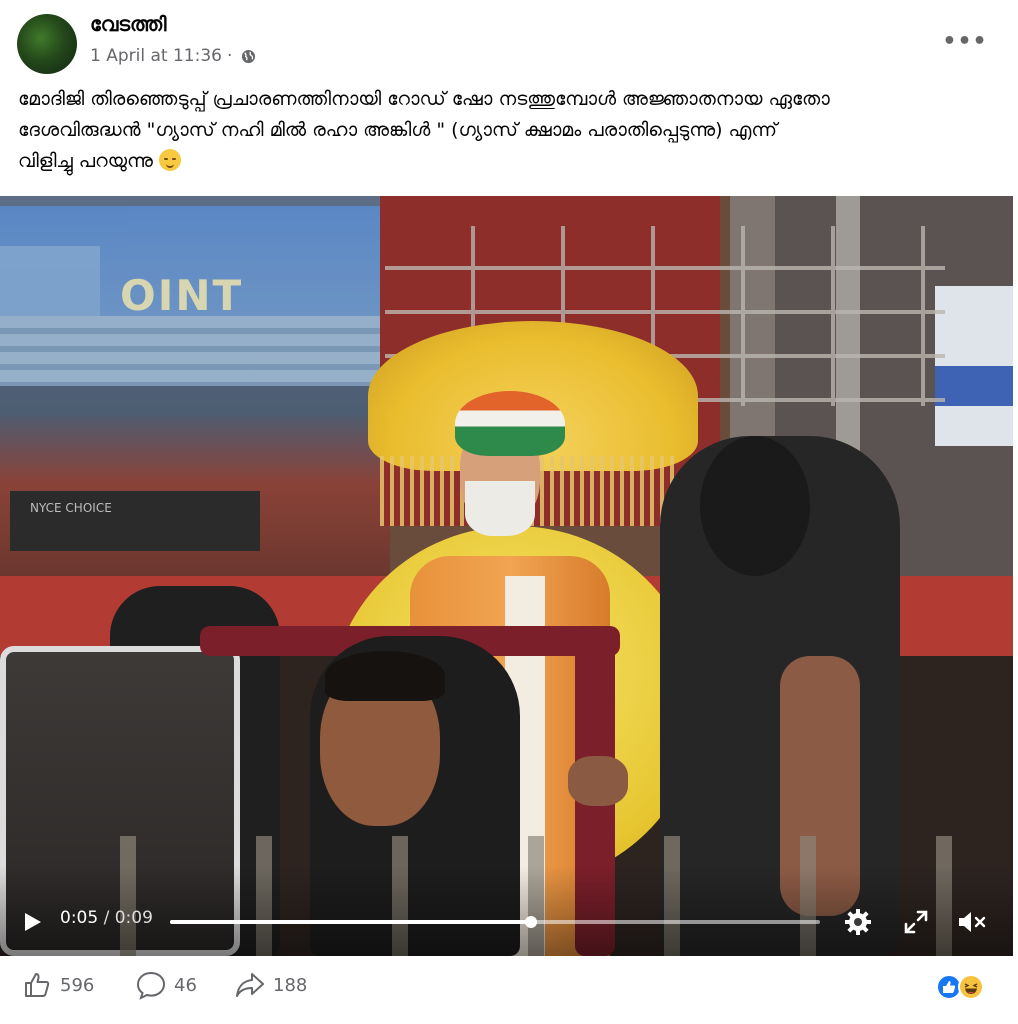 The width and height of the screenshot is (1018, 1024). What do you see at coordinates (151, 985) in the screenshot?
I see `comment-bubble-icon` at bounding box center [151, 985].